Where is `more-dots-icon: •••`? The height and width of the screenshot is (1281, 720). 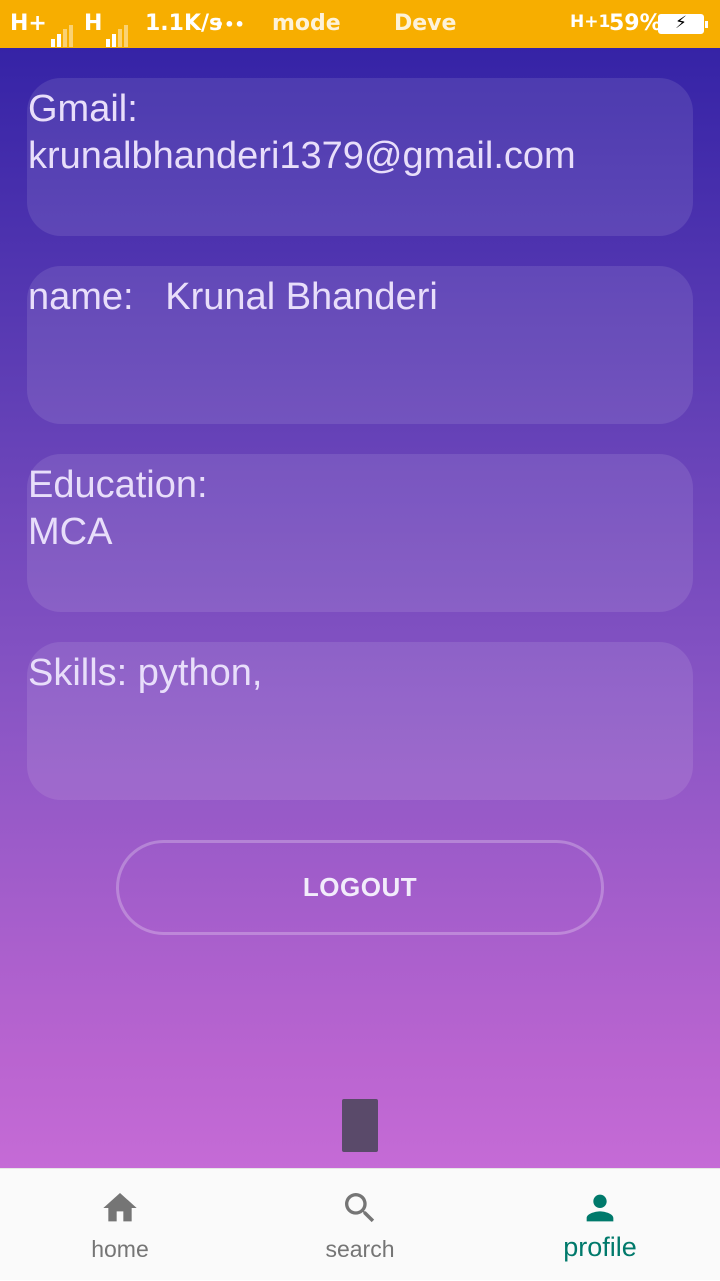
more-dots-icon: ••• is located at coordinates (229, 24).